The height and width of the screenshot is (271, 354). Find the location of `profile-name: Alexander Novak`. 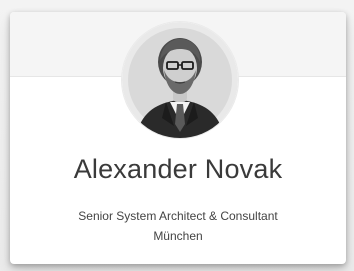

profile-name: Alexander Novak is located at coordinates (178, 169).